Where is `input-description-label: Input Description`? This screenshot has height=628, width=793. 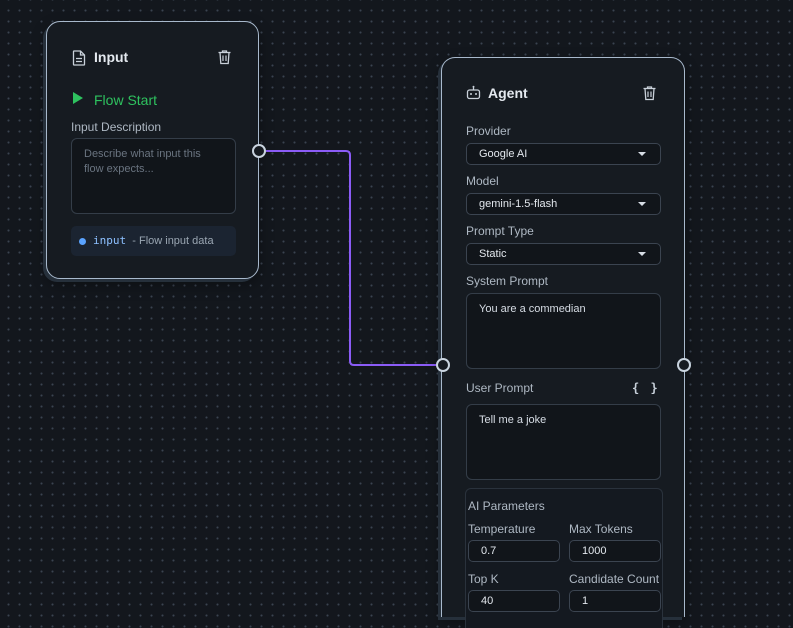 input-description-label: Input Description is located at coordinates (116, 127).